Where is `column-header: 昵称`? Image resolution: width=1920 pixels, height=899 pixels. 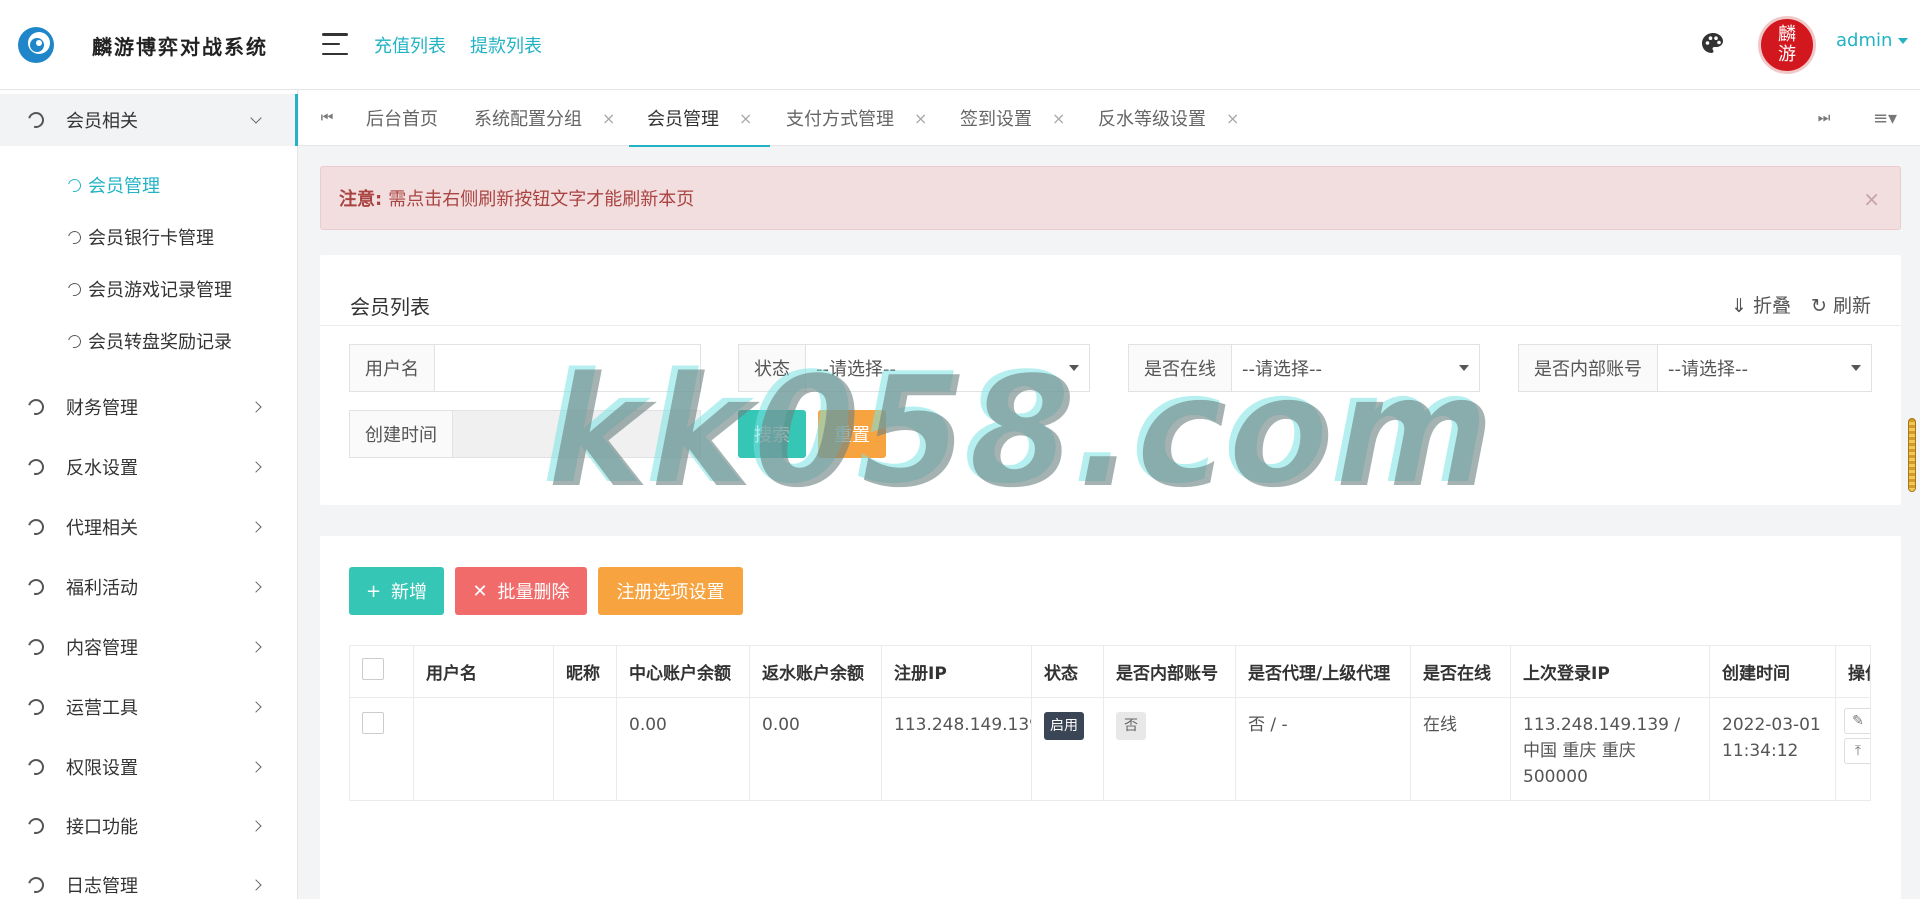
column-header: 昵称 is located at coordinates (585, 671).